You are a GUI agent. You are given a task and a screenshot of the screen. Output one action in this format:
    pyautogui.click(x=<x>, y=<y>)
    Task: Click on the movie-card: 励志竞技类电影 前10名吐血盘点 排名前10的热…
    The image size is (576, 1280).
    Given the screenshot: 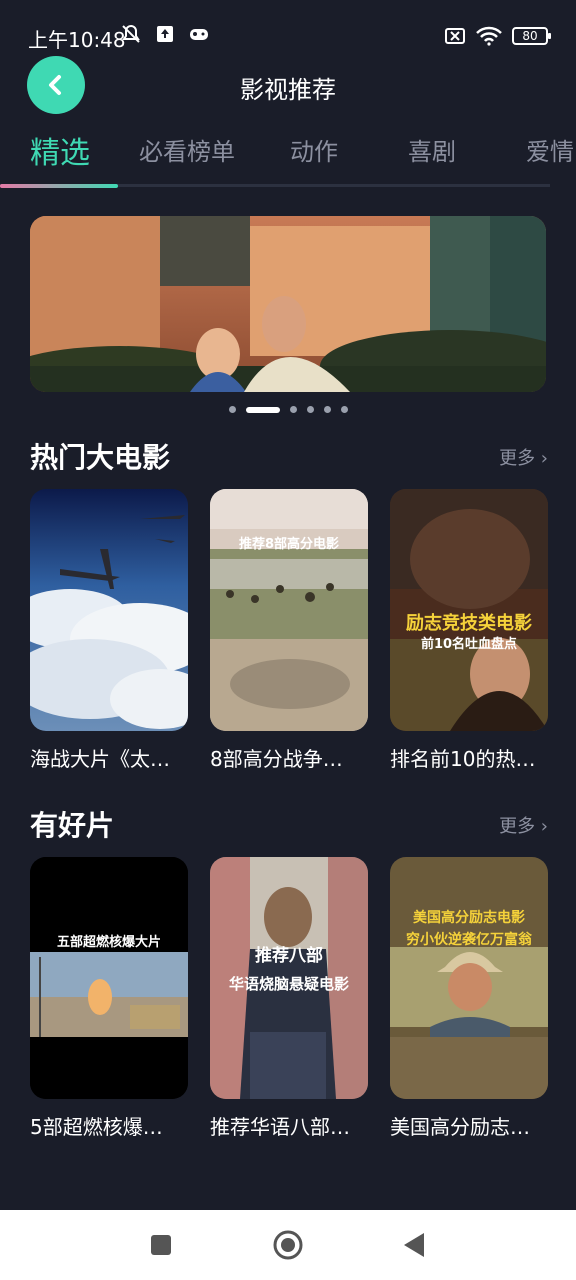 What is the action you would take?
    pyautogui.click(x=469, y=630)
    